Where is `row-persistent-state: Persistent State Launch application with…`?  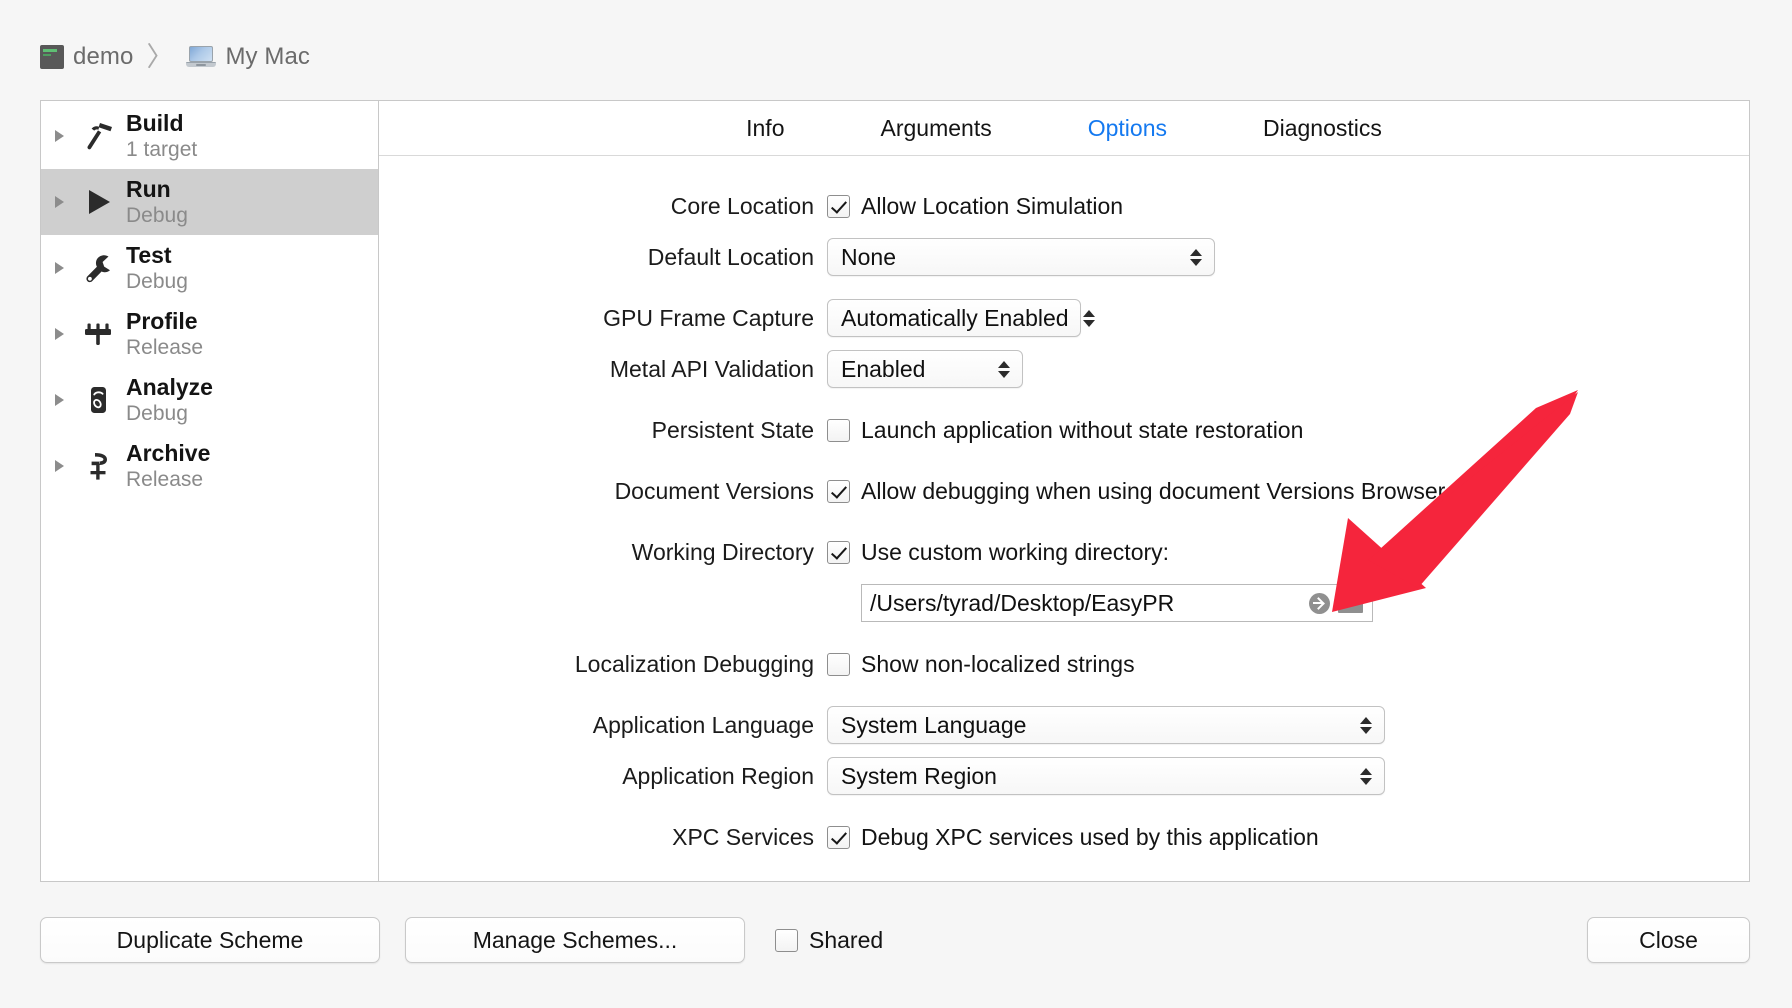
row-persistent-state: Persistent State Launch application with… is located at coordinates (1064, 430).